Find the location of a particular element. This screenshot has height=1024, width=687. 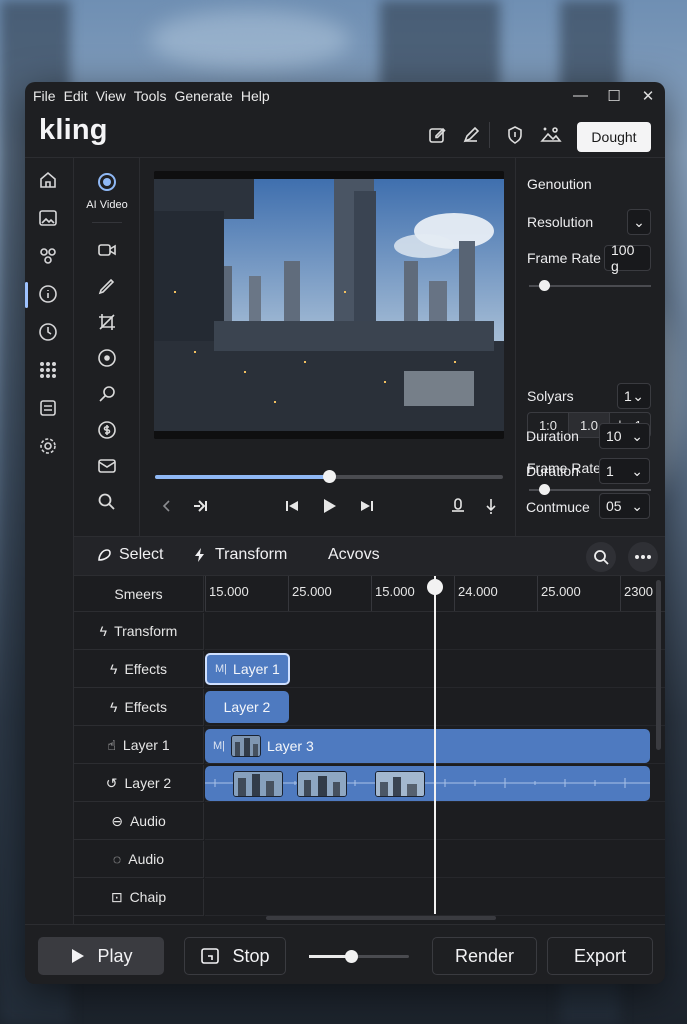

playhead-handle is located at coordinates (435, 587).